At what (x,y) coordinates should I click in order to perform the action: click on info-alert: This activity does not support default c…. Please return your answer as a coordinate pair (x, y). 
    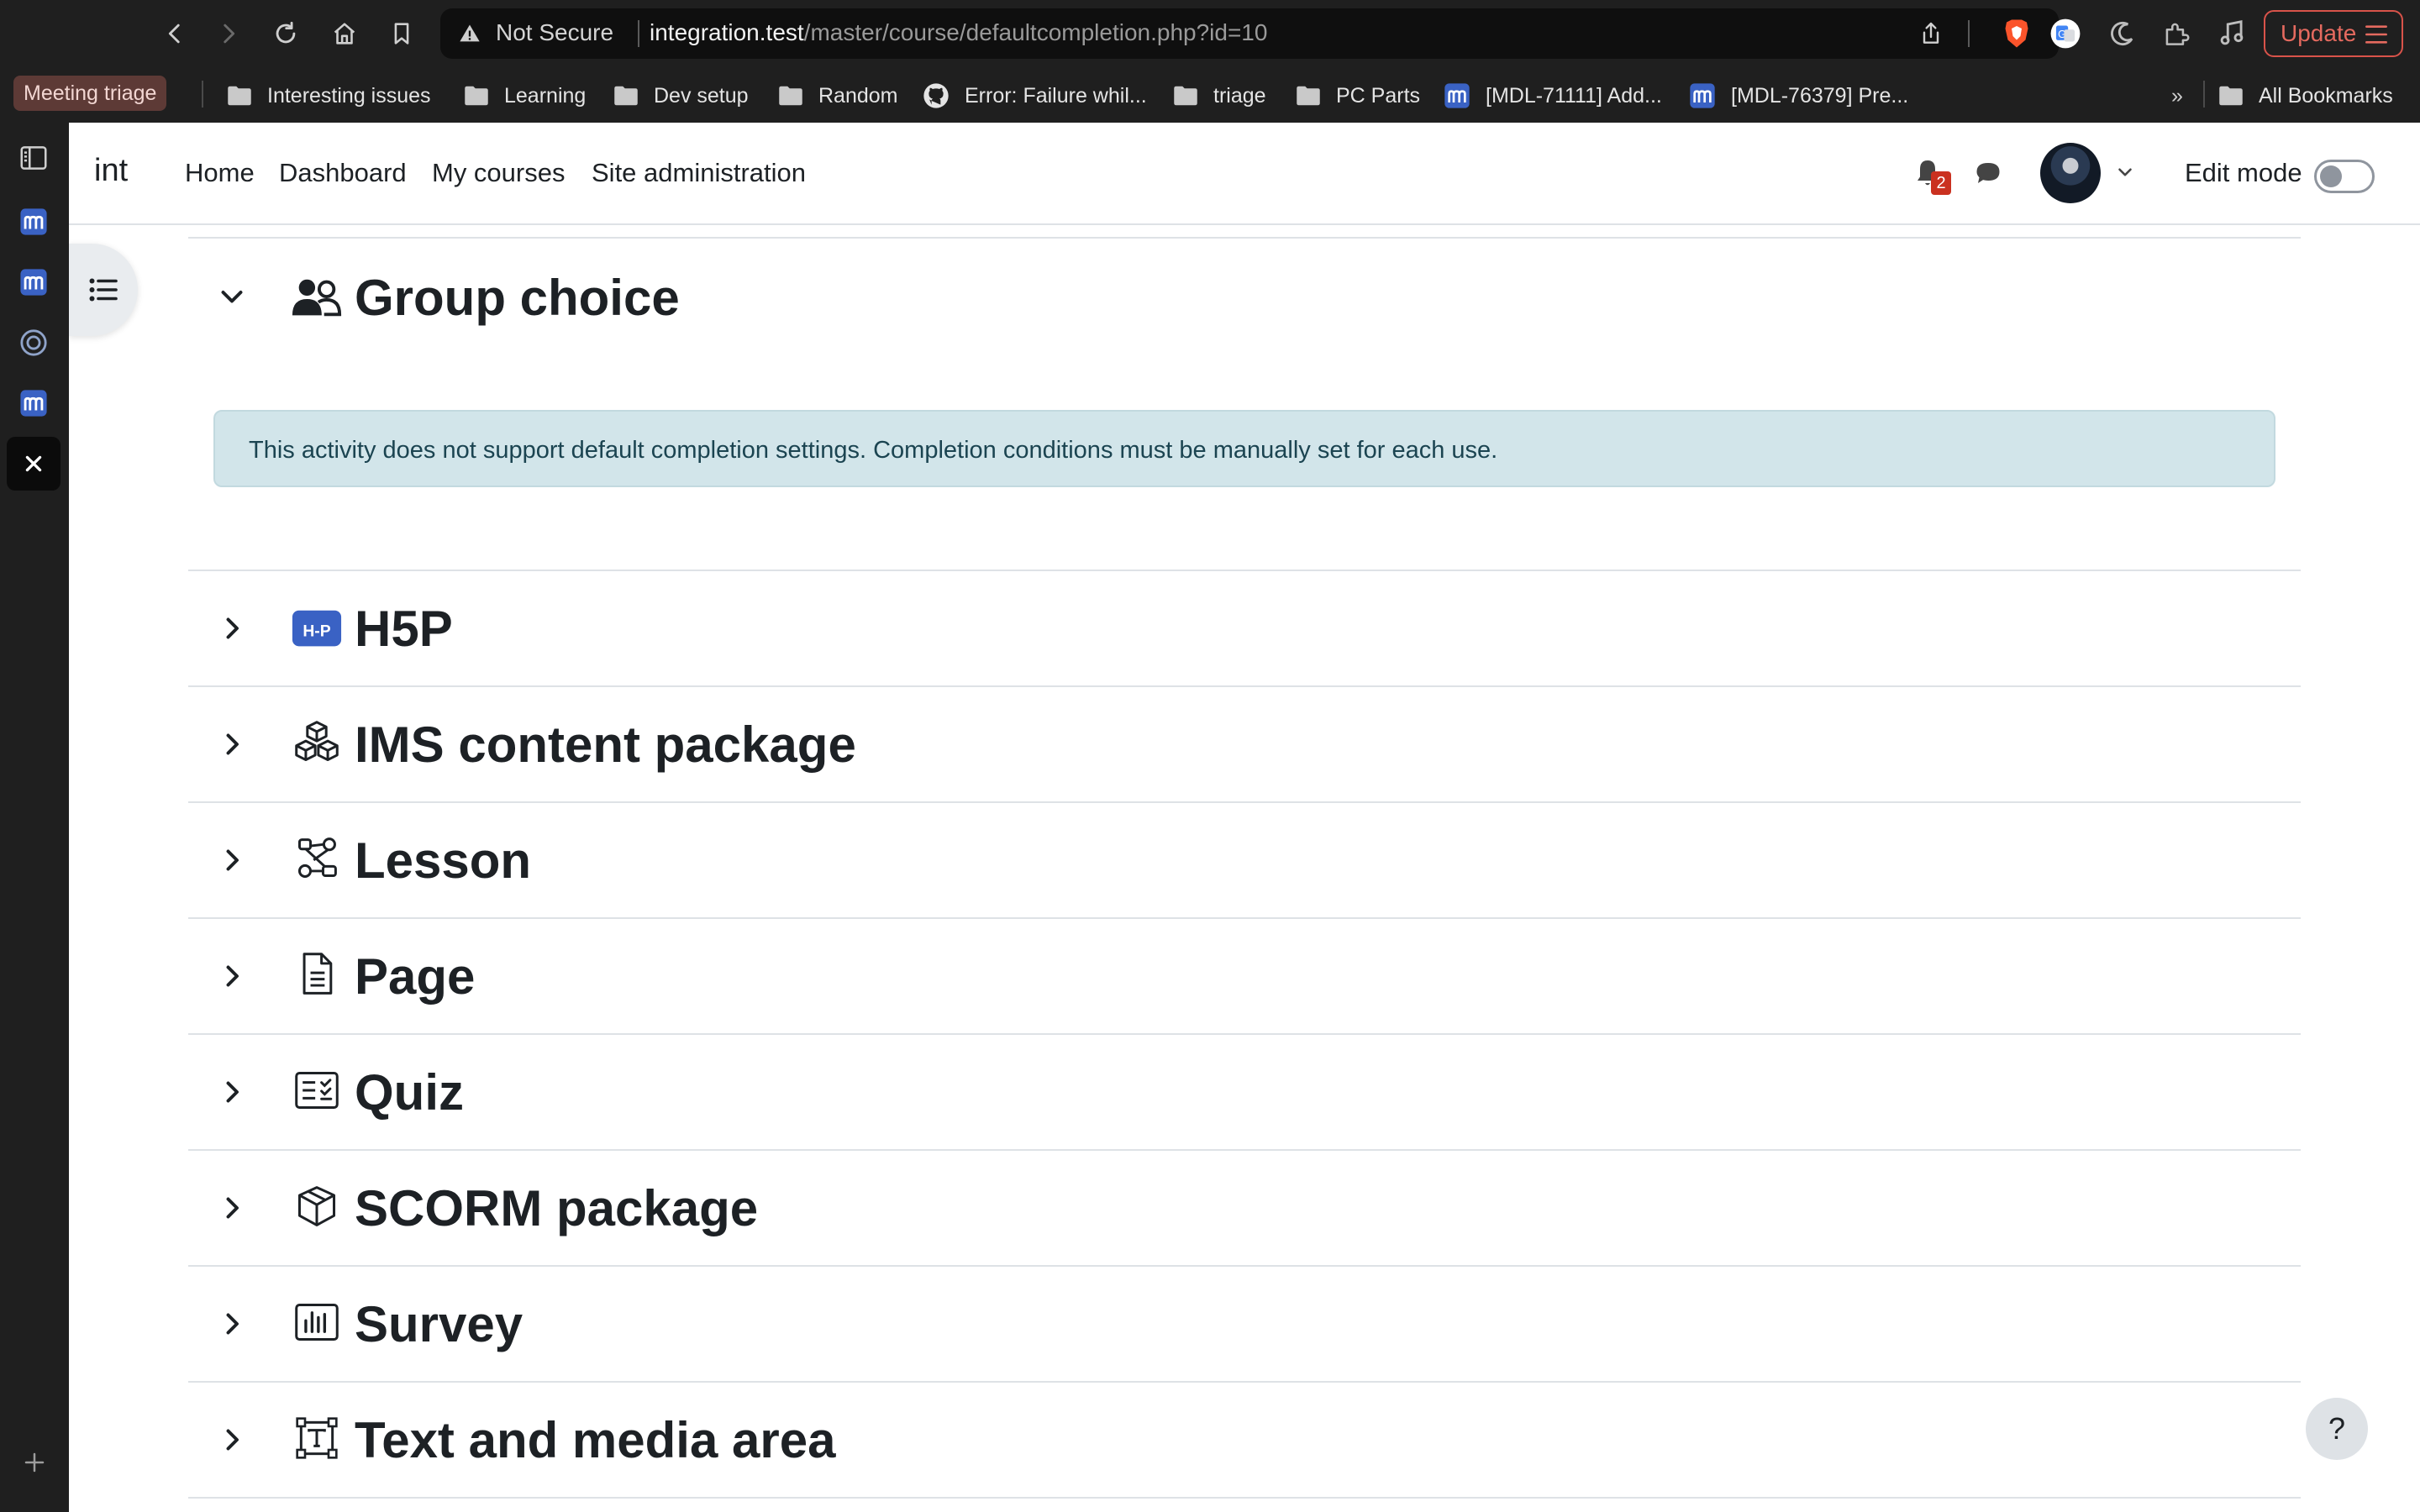
    Looking at the image, I should click on (1244, 448).